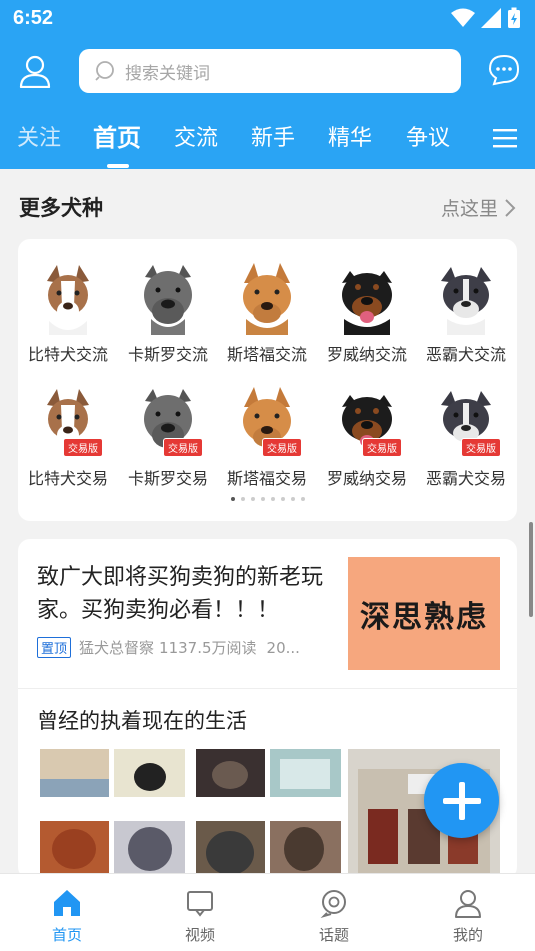 This screenshot has width=535, height=951. I want to click on breed-canecorso-trade: 交易版 卡斯罗交易, so click(168, 437).